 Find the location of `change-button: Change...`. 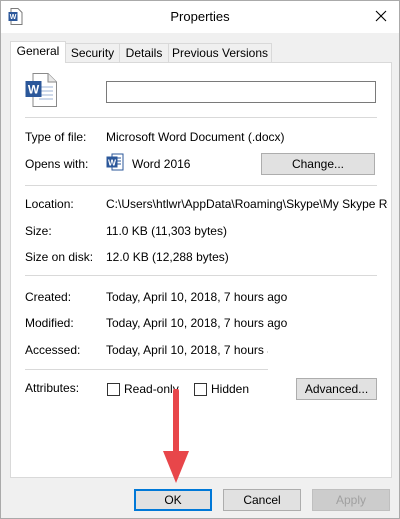

change-button: Change... is located at coordinates (318, 164).